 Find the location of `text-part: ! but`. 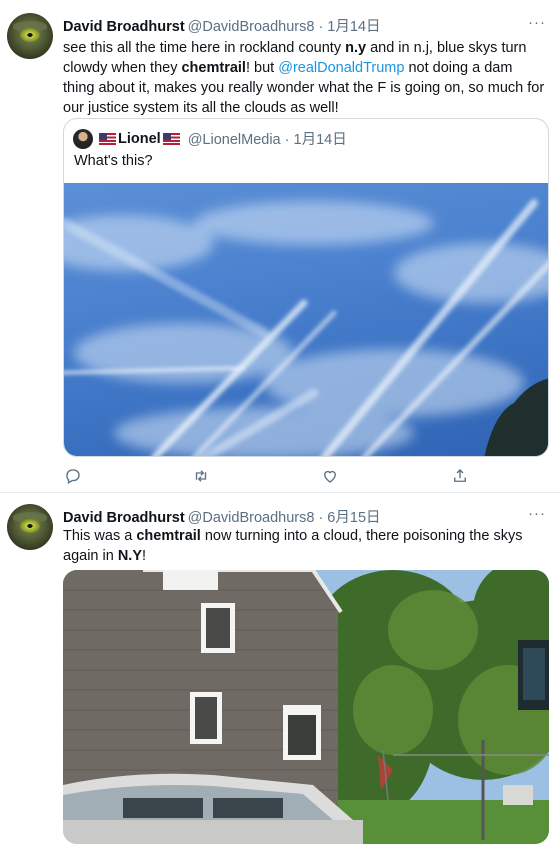

text-part: ! but is located at coordinates (262, 68).